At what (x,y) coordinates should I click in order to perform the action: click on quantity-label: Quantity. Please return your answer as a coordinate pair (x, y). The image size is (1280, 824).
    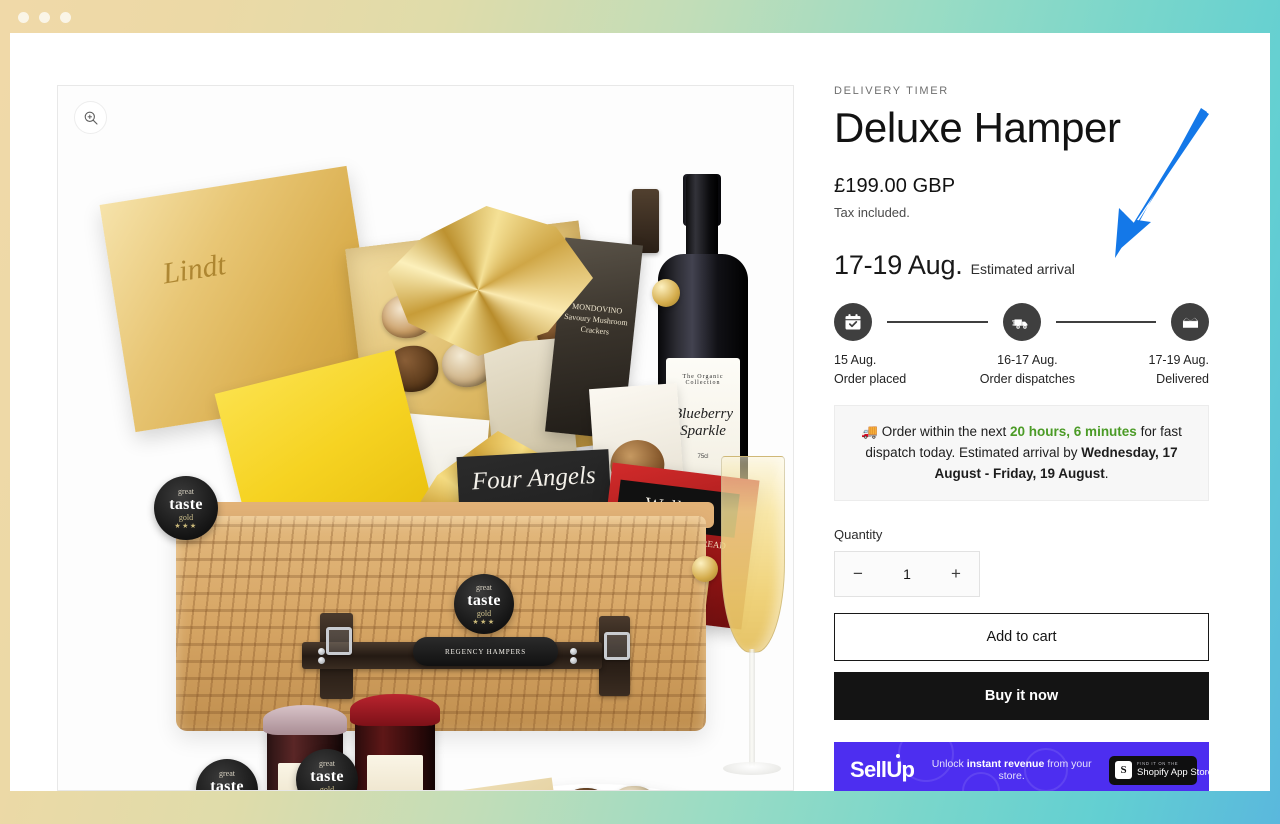
    Looking at the image, I should click on (858, 534).